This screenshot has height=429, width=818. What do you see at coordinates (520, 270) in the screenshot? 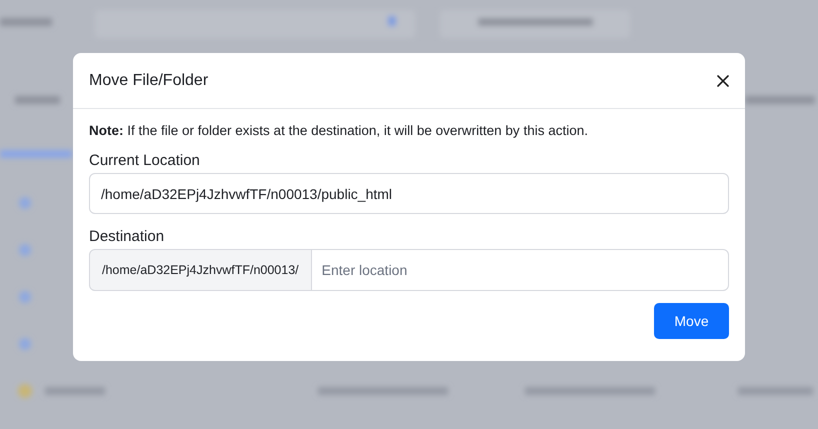
I see `destination-field: Enter location` at bounding box center [520, 270].